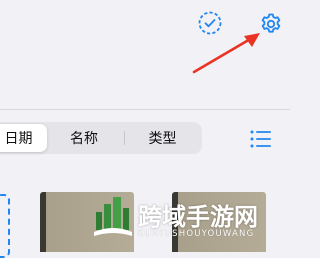 This screenshot has width=320, height=258. I want to click on sort-option-name: 名称, so click(84, 138).